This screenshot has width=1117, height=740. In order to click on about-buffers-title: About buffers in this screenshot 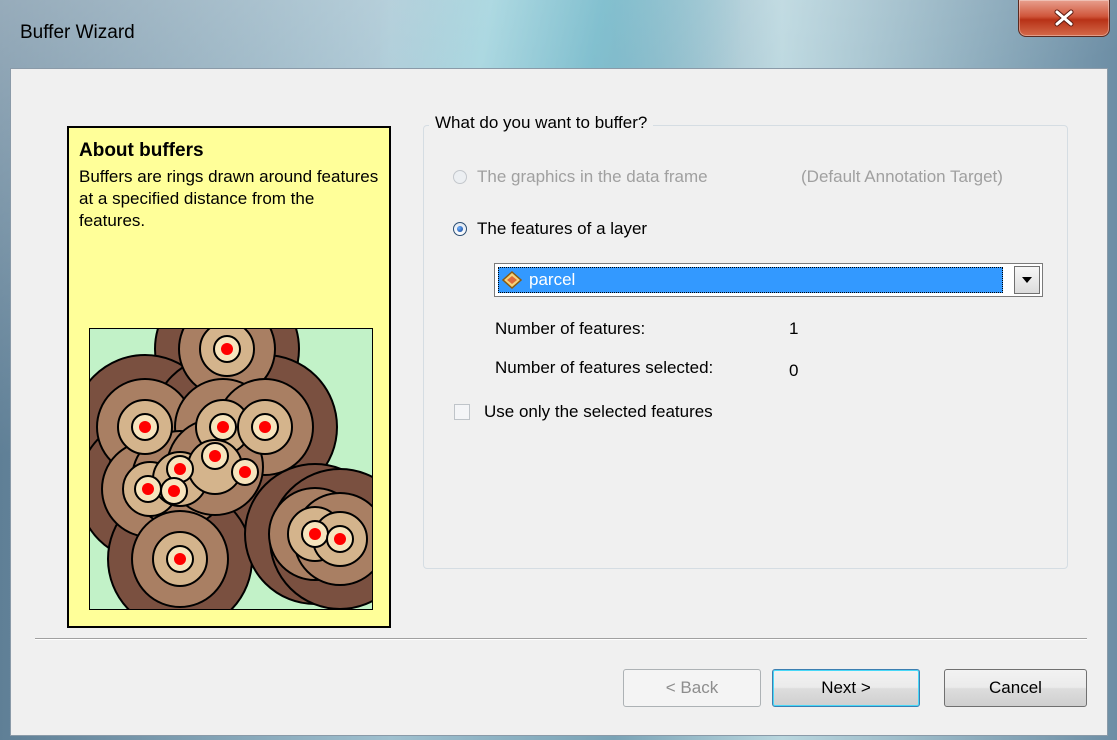, I will do `click(141, 150)`.